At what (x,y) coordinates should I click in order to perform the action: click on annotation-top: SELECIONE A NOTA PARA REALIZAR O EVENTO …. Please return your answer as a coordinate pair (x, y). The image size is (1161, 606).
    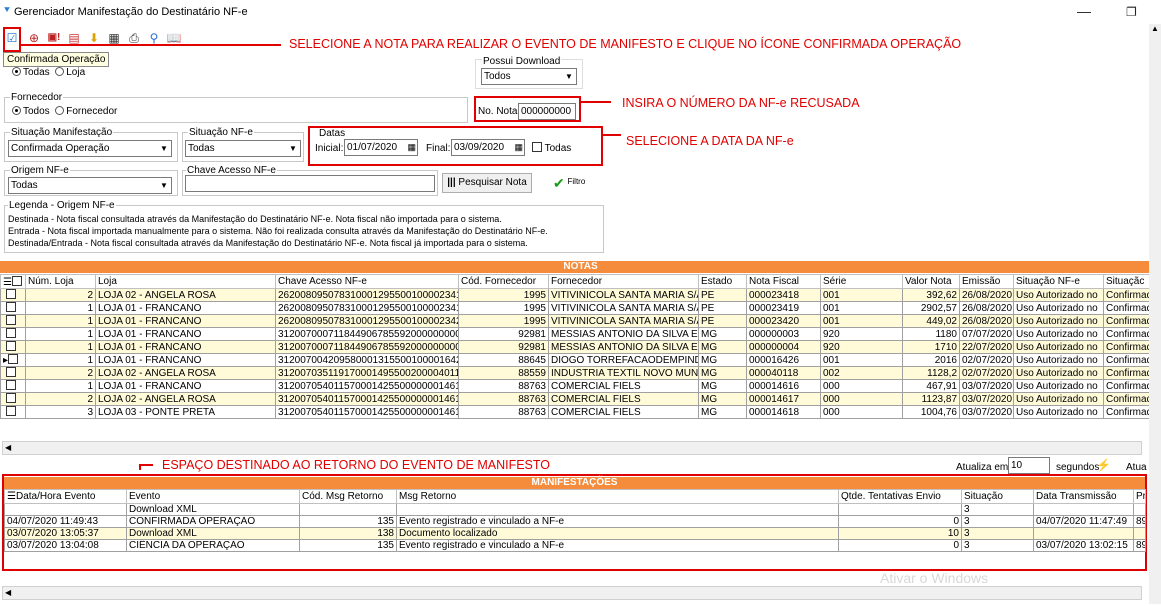
    Looking at the image, I should click on (625, 44).